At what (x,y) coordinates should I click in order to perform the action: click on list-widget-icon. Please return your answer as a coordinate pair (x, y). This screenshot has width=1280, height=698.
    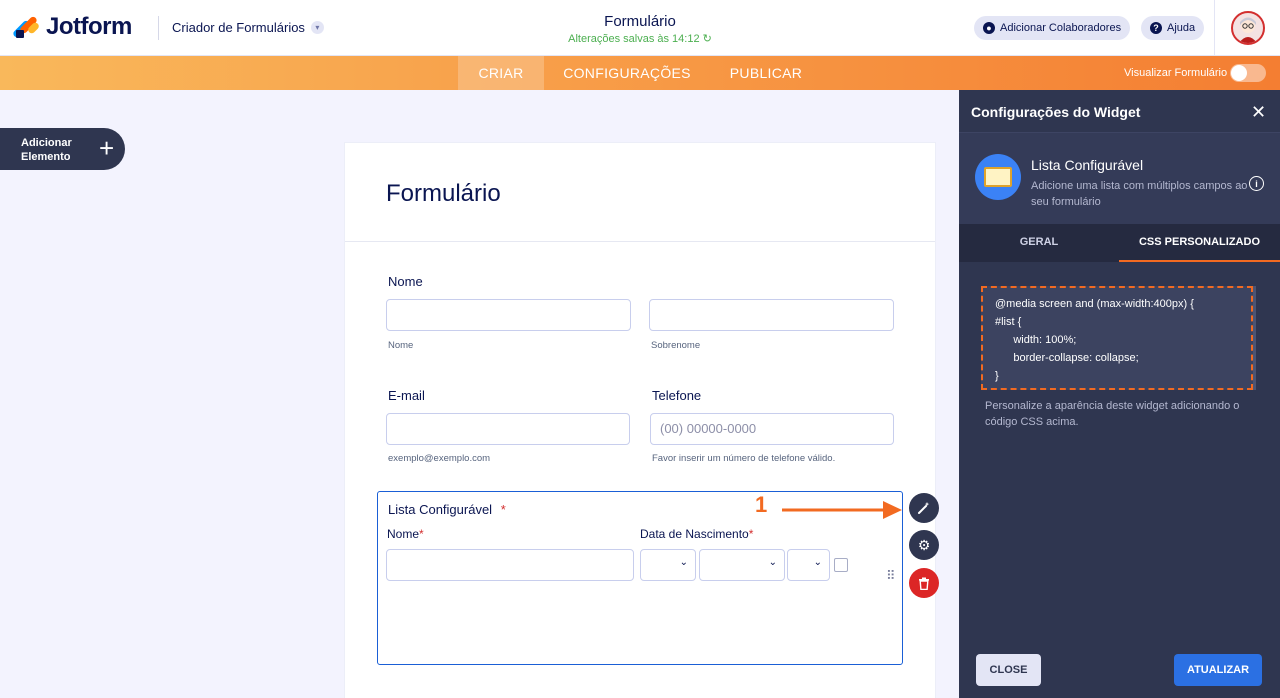
    Looking at the image, I should click on (998, 177).